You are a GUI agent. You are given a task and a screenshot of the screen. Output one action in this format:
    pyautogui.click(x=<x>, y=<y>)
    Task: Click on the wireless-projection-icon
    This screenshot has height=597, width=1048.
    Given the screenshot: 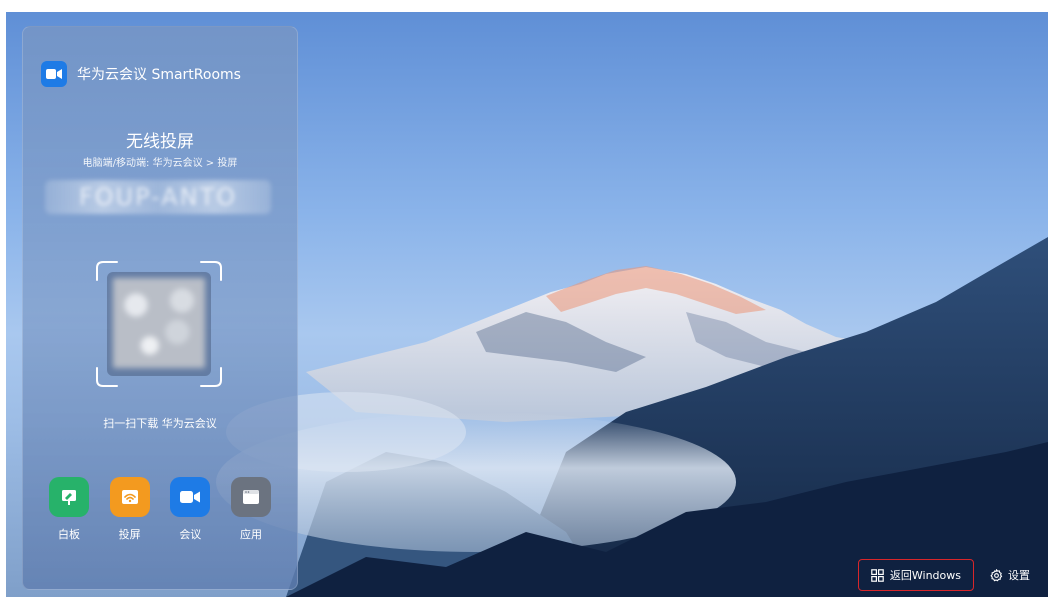 What is the action you would take?
    pyautogui.click(x=129, y=497)
    